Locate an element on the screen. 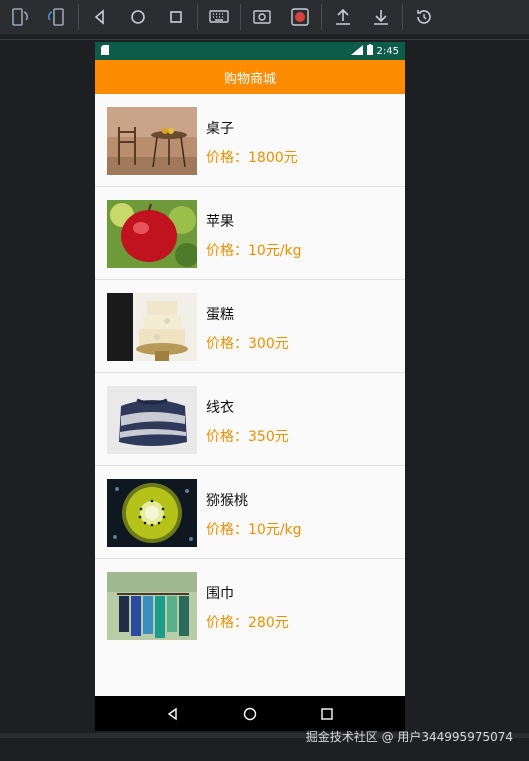 The width and height of the screenshot is (529, 761). list-item: 围巾 价格：280元 is located at coordinates (250, 605).